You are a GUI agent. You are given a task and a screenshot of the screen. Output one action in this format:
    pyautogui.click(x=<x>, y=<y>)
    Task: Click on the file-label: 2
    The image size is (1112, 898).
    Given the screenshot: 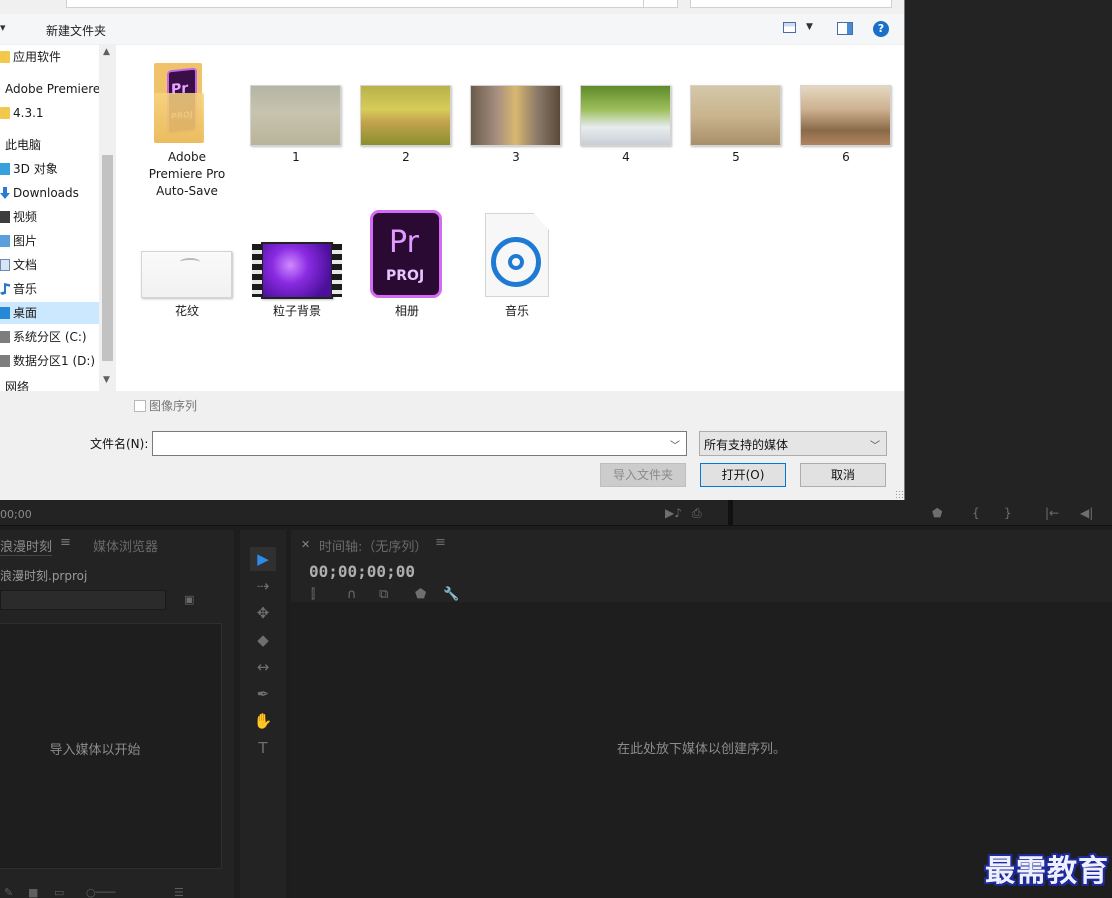 What is the action you would take?
    pyautogui.click(x=406, y=157)
    